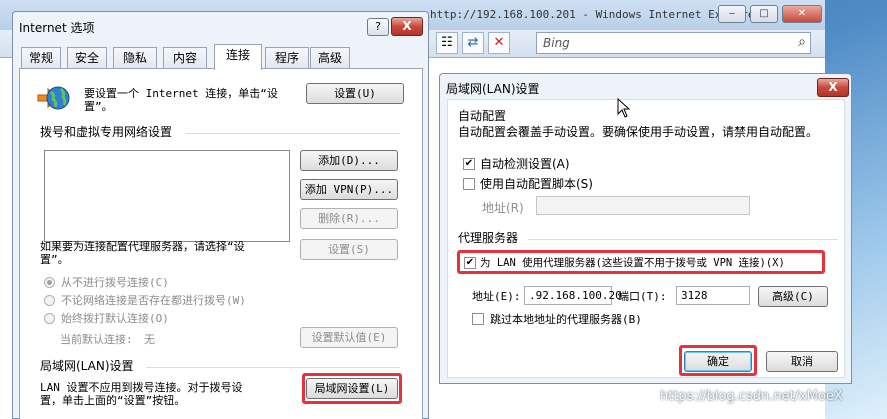  I want to click on refresh-icon: ⇄, so click(473, 43).